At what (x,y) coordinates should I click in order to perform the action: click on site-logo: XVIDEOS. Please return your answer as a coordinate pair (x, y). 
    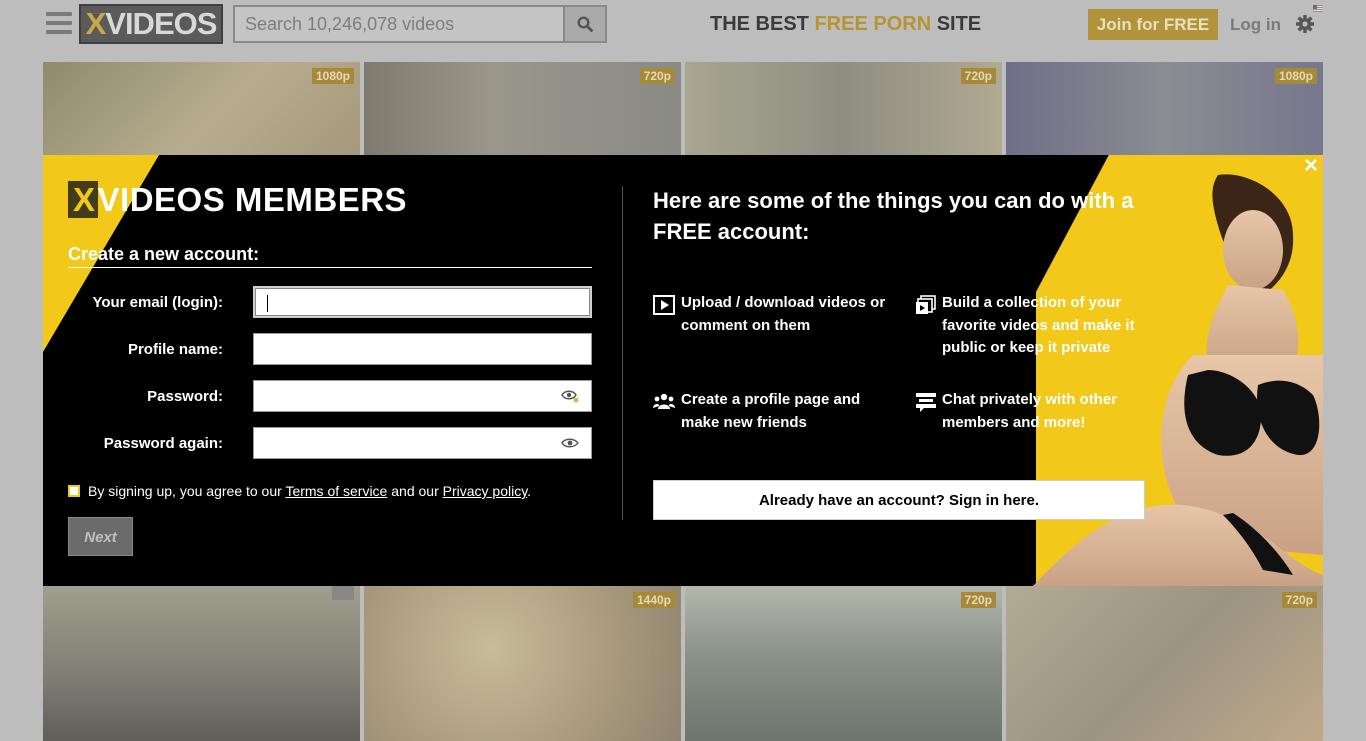
    Looking at the image, I should click on (151, 24).